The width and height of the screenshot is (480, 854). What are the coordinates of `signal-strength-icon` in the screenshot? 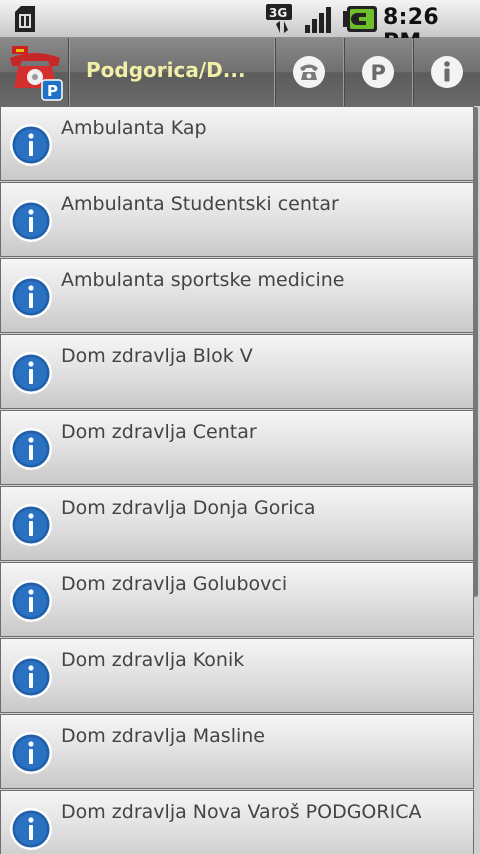 It's located at (318, 20).